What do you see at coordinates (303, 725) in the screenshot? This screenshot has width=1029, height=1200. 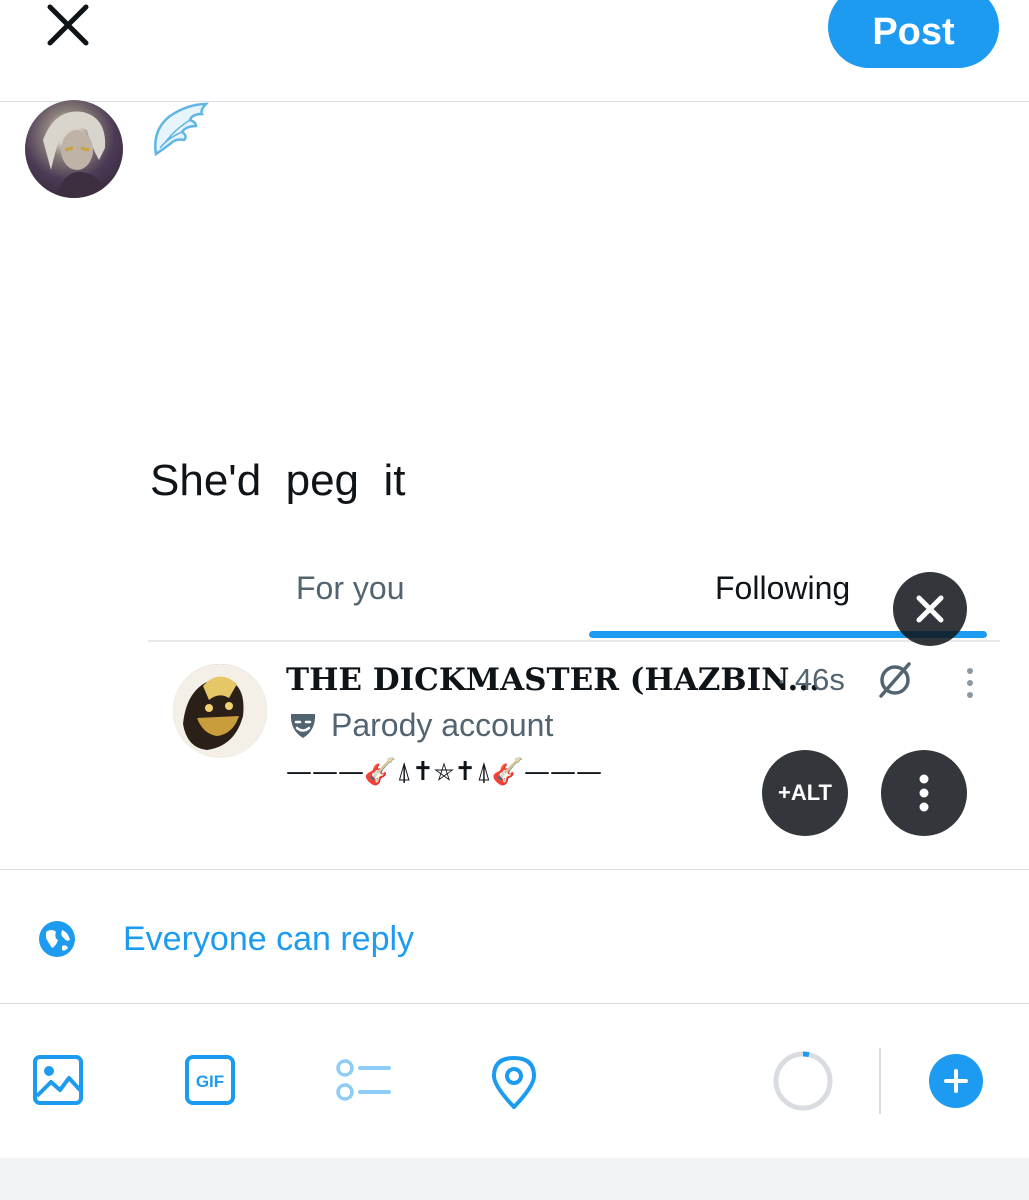 I see `parody-mask-icon` at bounding box center [303, 725].